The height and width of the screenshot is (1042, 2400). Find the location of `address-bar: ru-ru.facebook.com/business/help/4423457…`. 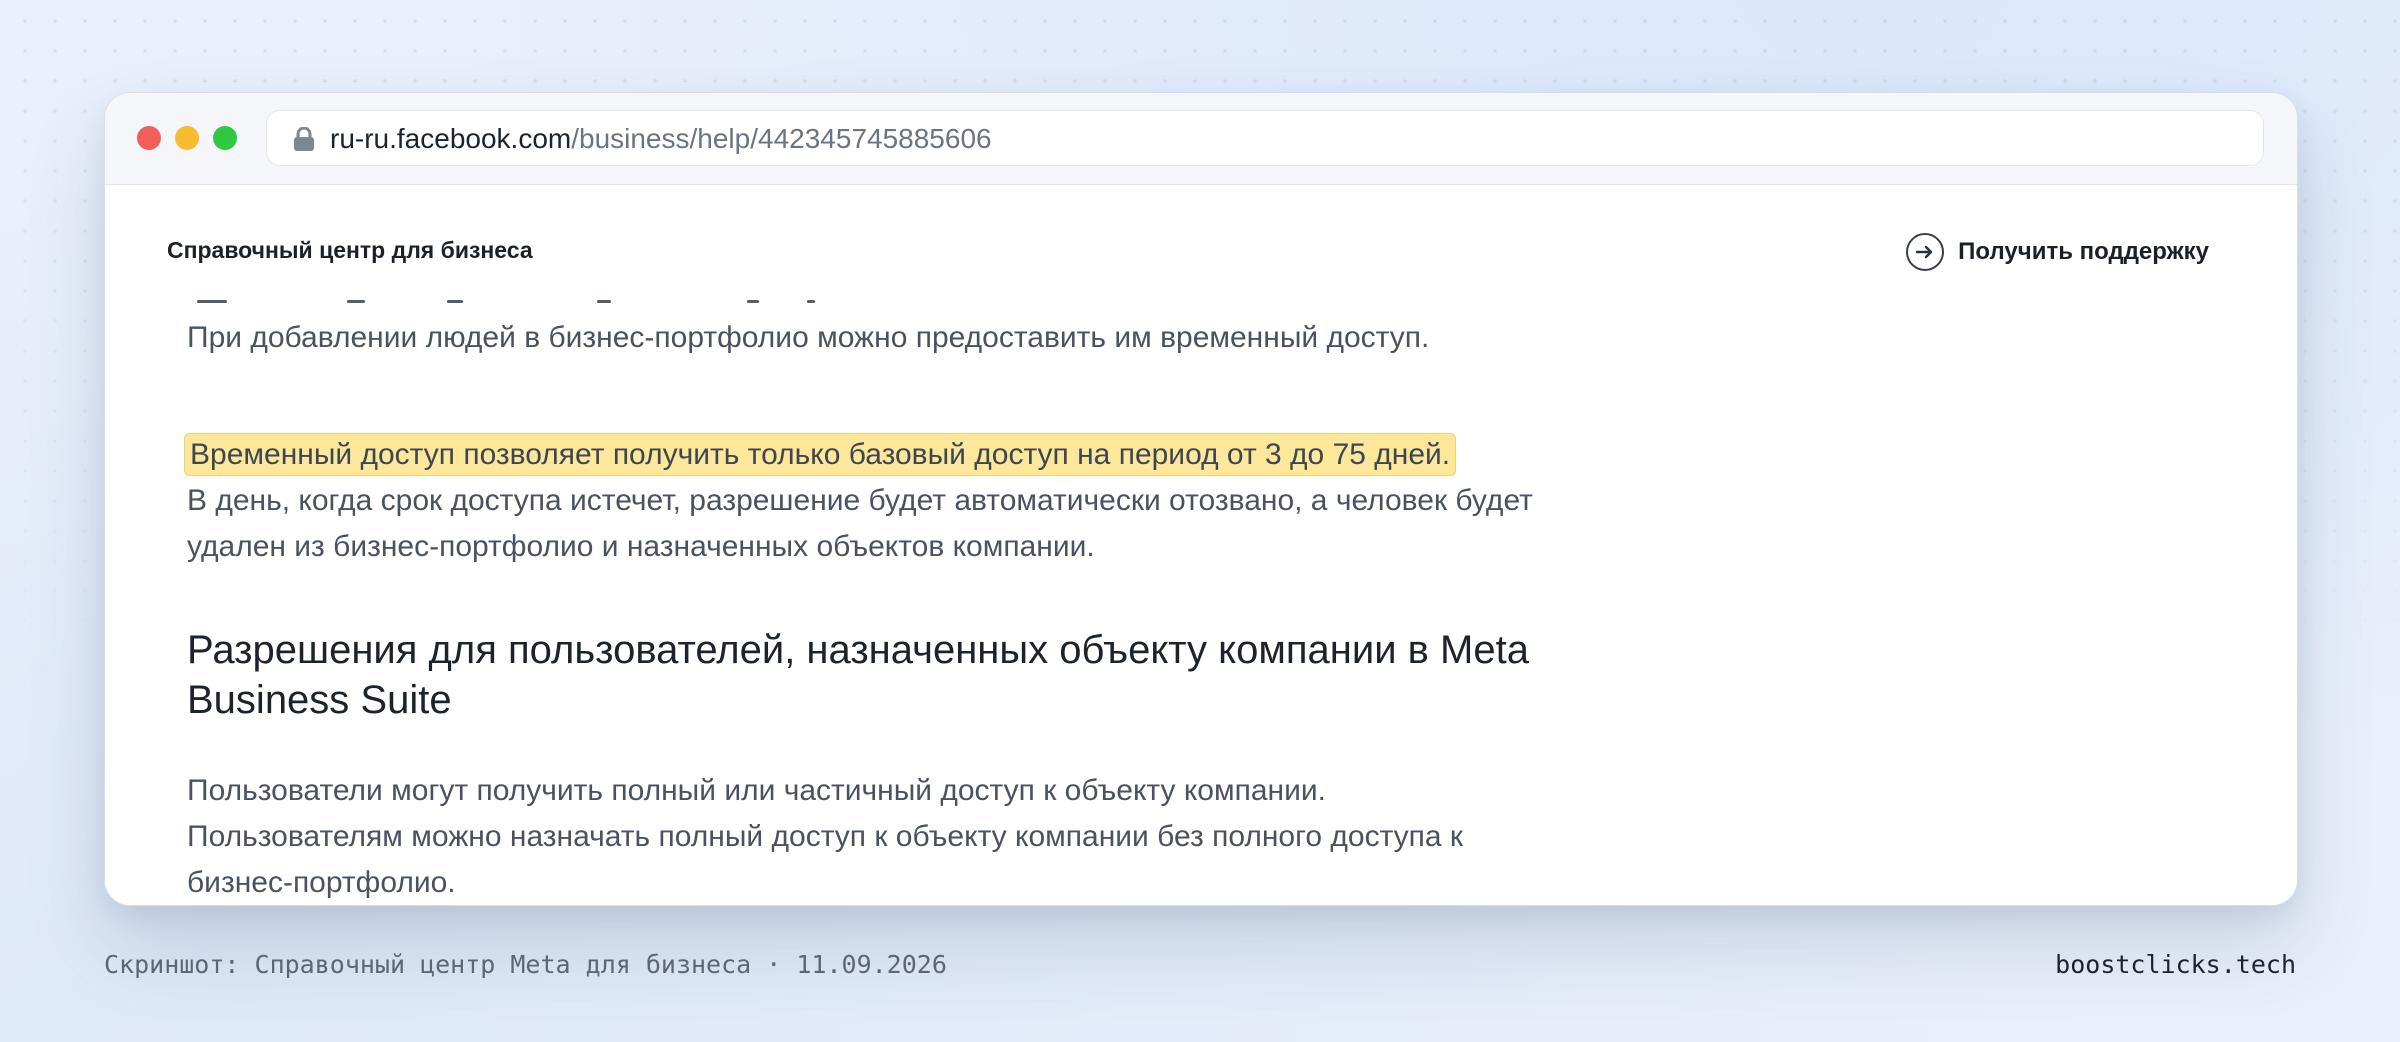

address-bar: ru-ru.facebook.com/business/help/4423457… is located at coordinates (1265, 138).